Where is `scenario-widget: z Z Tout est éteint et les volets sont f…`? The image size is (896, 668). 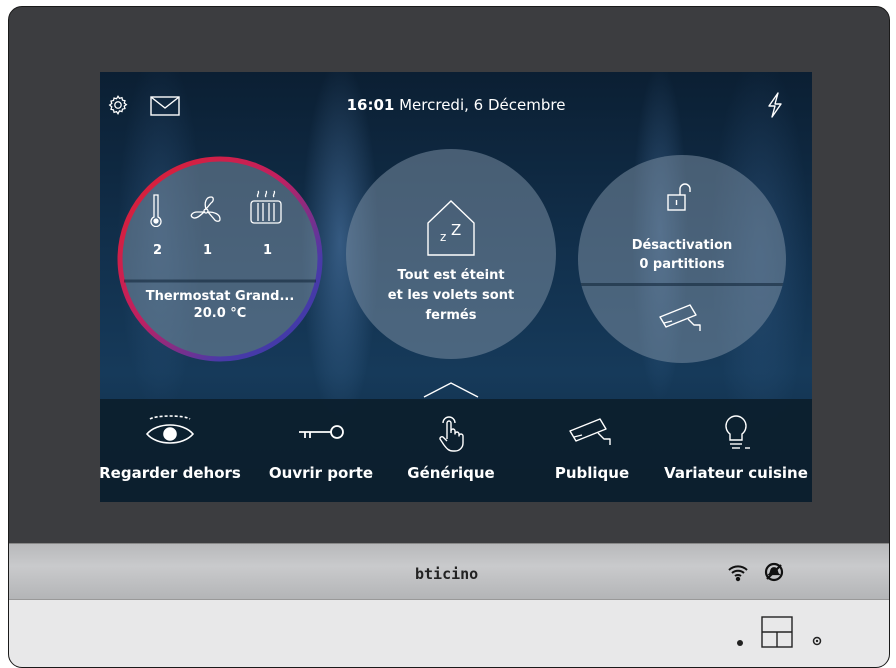
scenario-widget: z Z Tout est éteint et les volets sont f… is located at coordinates (451, 254).